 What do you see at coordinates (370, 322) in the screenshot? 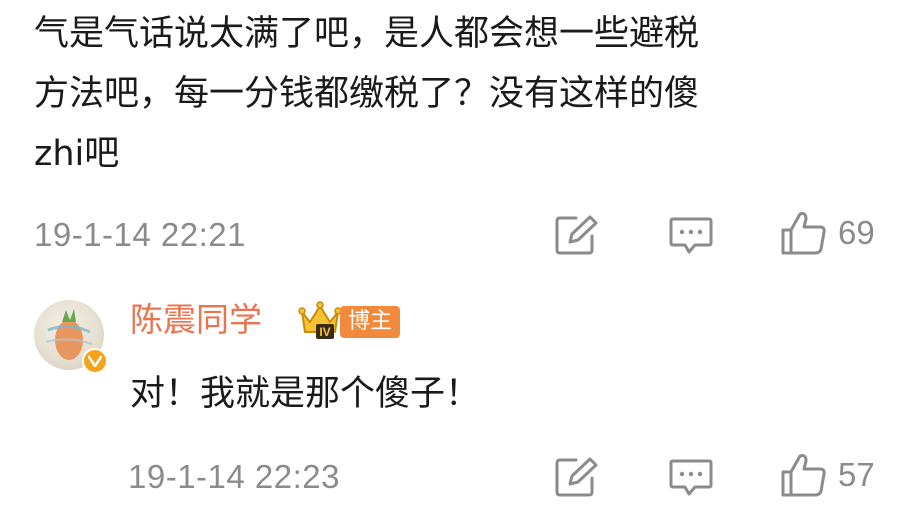
I see `role-badge: 博主` at bounding box center [370, 322].